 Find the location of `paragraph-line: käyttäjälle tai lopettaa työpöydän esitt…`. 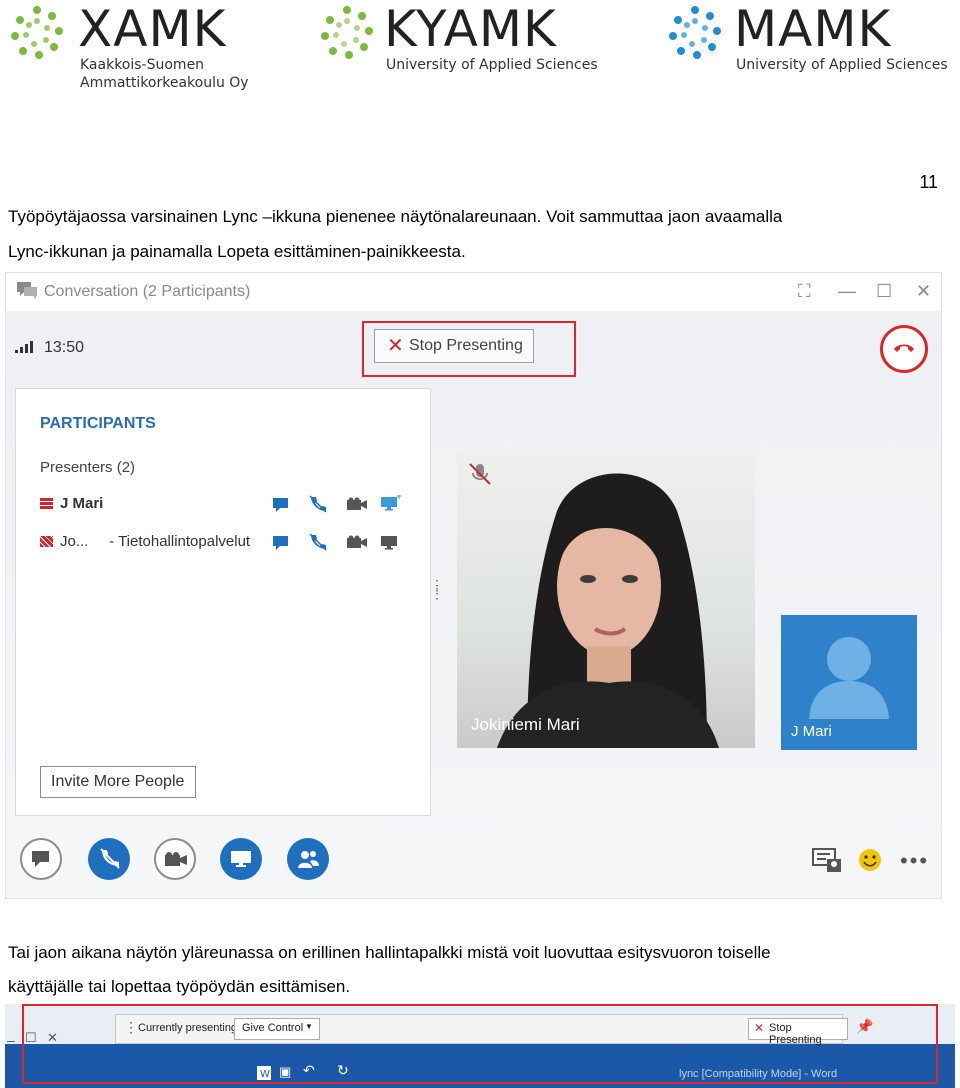

paragraph-line: käyttäjälle tai lopettaa työpöydän esitt… is located at coordinates (179, 986).